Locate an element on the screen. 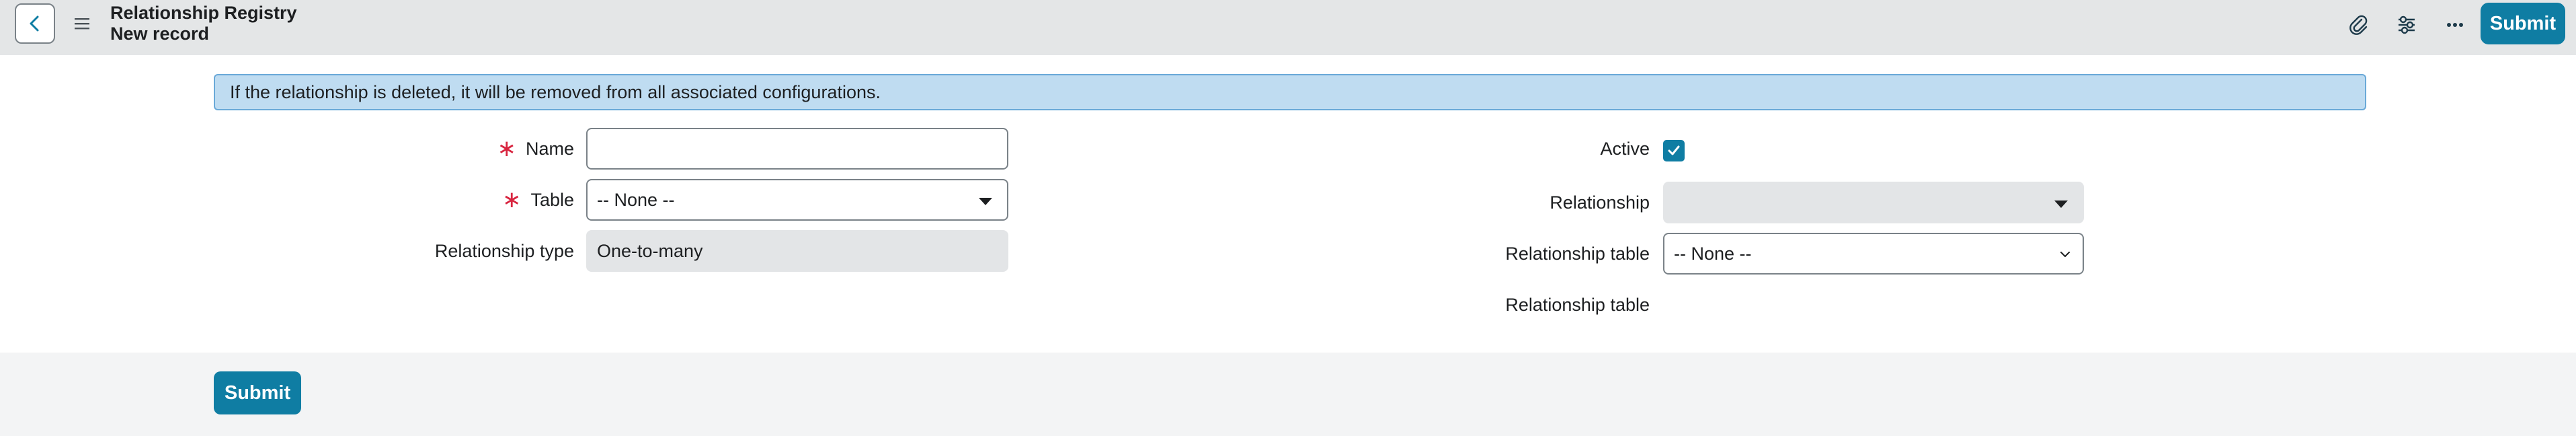 The width and height of the screenshot is (2576, 436). title-record-state: New record is located at coordinates (160, 34).